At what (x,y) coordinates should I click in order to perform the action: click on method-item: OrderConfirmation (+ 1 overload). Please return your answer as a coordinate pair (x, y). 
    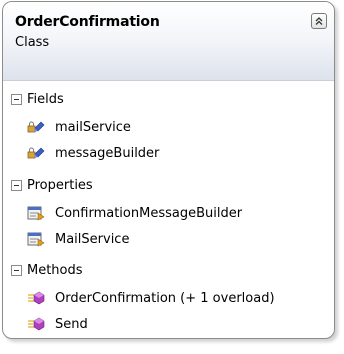
    Looking at the image, I should click on (151, 298).